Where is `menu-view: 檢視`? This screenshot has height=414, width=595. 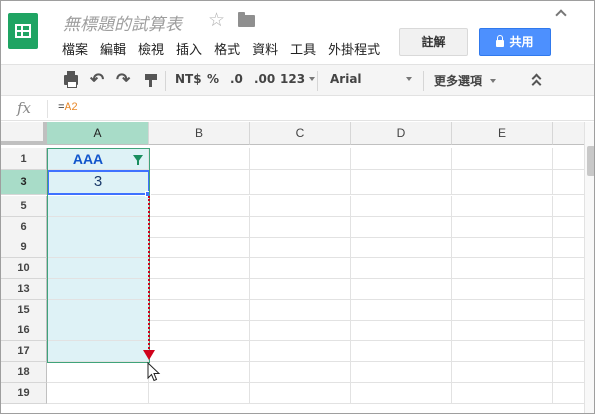
menu-view: 檢視 is located at coordinates (151, 48).